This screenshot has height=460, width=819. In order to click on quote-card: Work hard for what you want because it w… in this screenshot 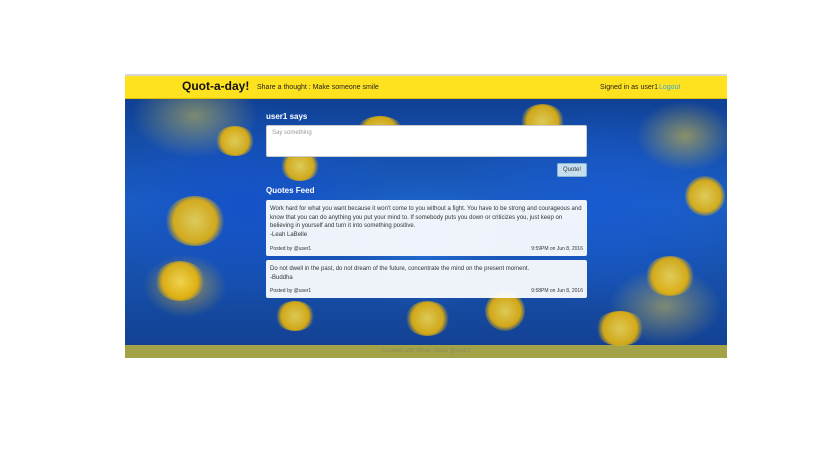, I will do `click(426, 228)`.